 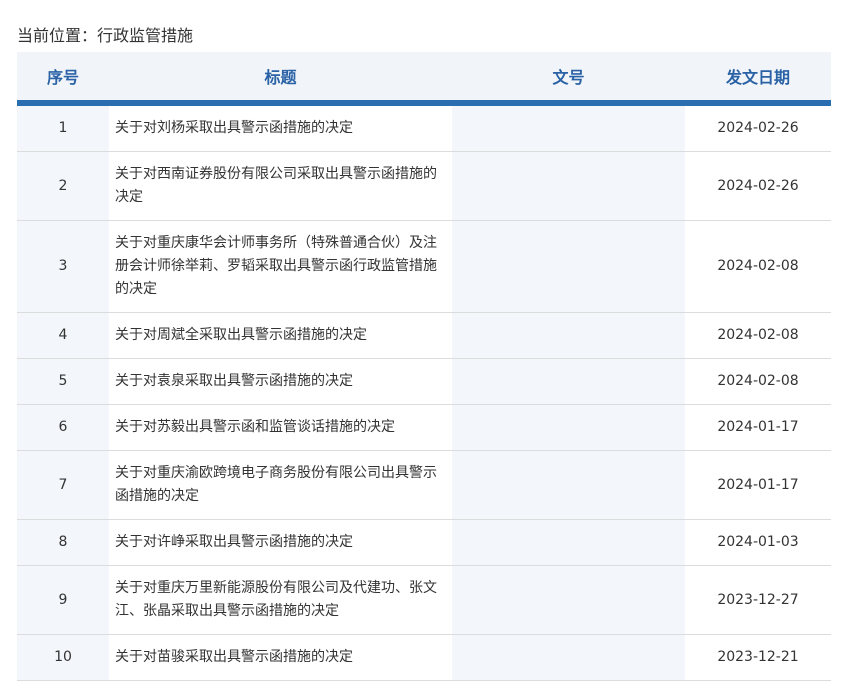 I want to click on row-number: 1, so click(x=63, y=127).